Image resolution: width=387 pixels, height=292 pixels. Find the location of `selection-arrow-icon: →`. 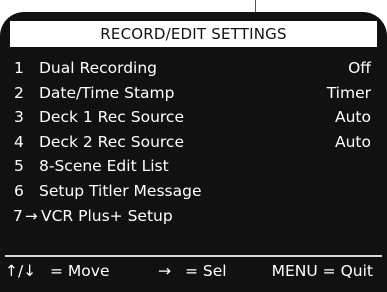

selection-arrow-icon: → is located at coordinates (31, 215).